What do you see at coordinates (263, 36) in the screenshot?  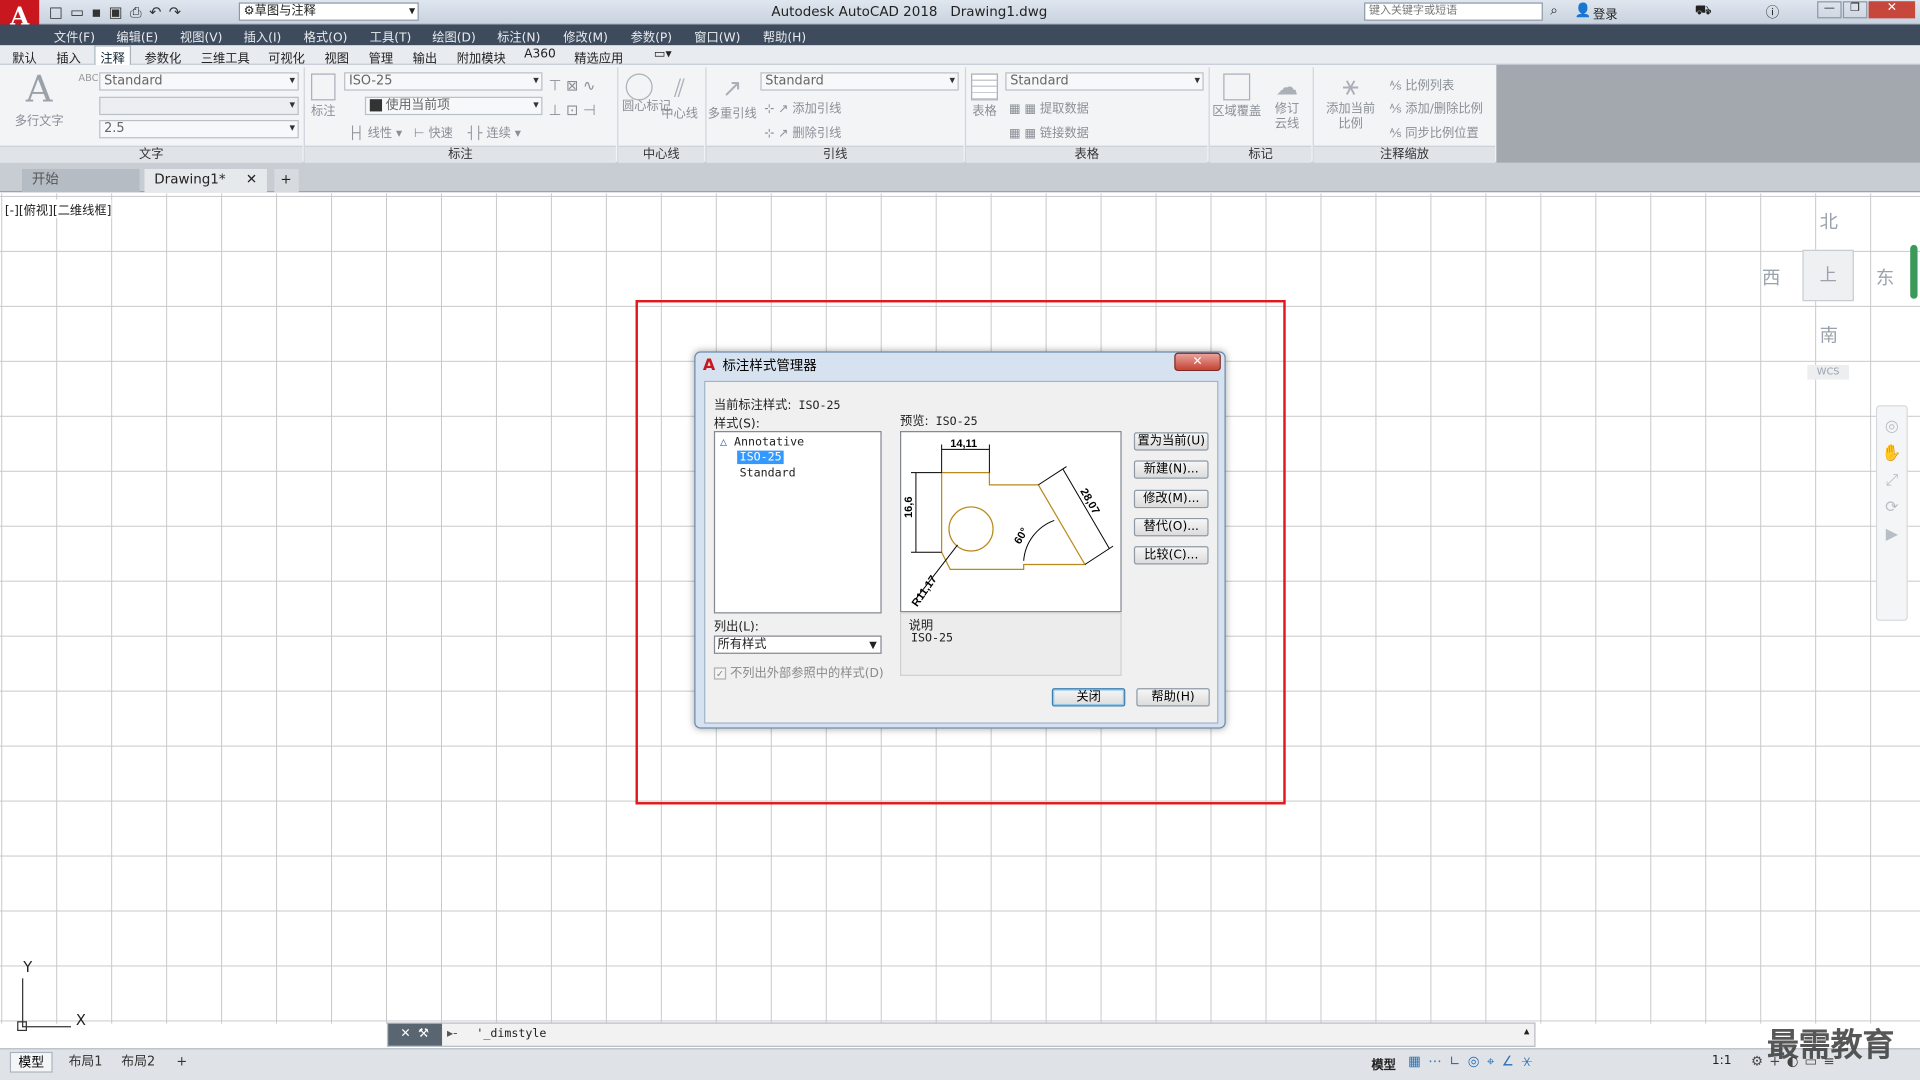 I see `menu-insert: 插入(I)` at bounding box center [263, 36].